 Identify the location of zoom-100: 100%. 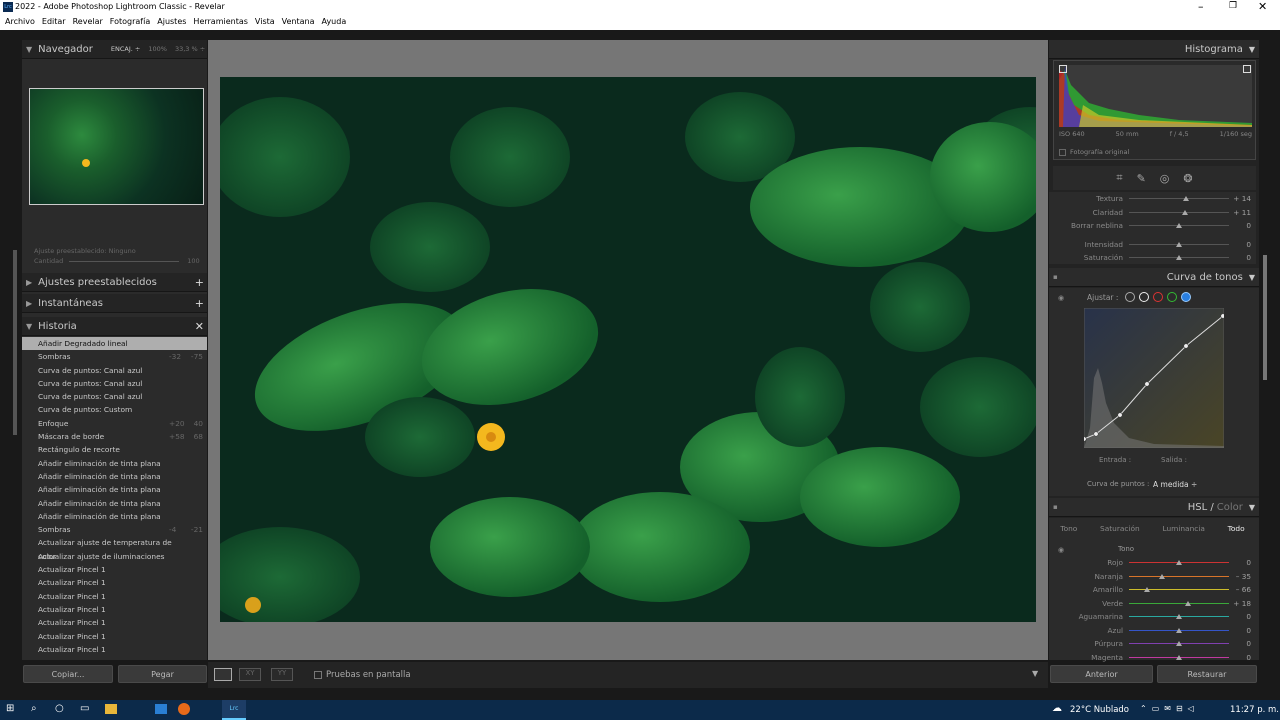
(157, 49).